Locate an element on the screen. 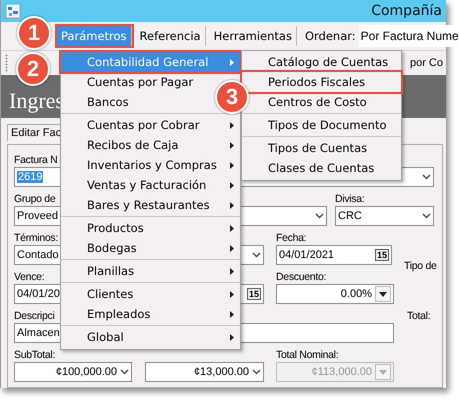 The image size is (459, 413). window-title: Compañía is located at coordinates (407, 11).